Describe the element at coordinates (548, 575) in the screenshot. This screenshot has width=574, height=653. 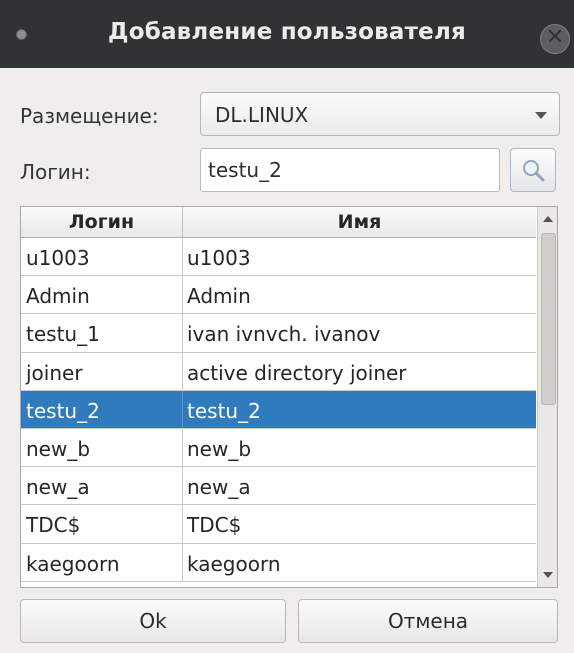
I see `scroll-down-icon` at that location.